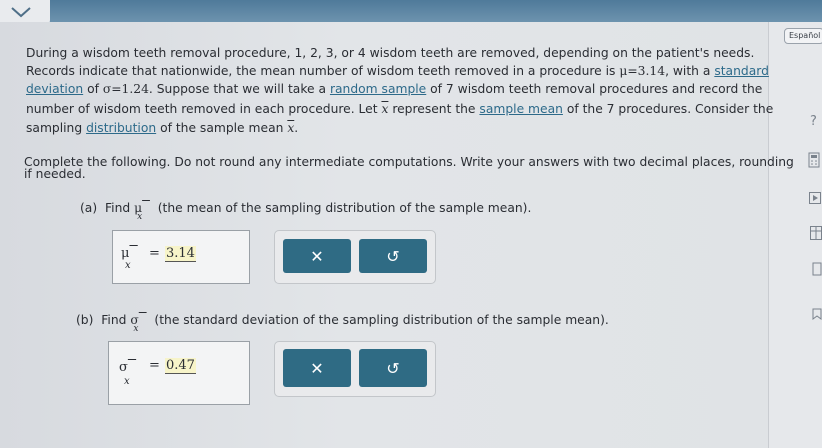 The image size is (822, 448). I want to click on language-button: Español, so click(803, 36).